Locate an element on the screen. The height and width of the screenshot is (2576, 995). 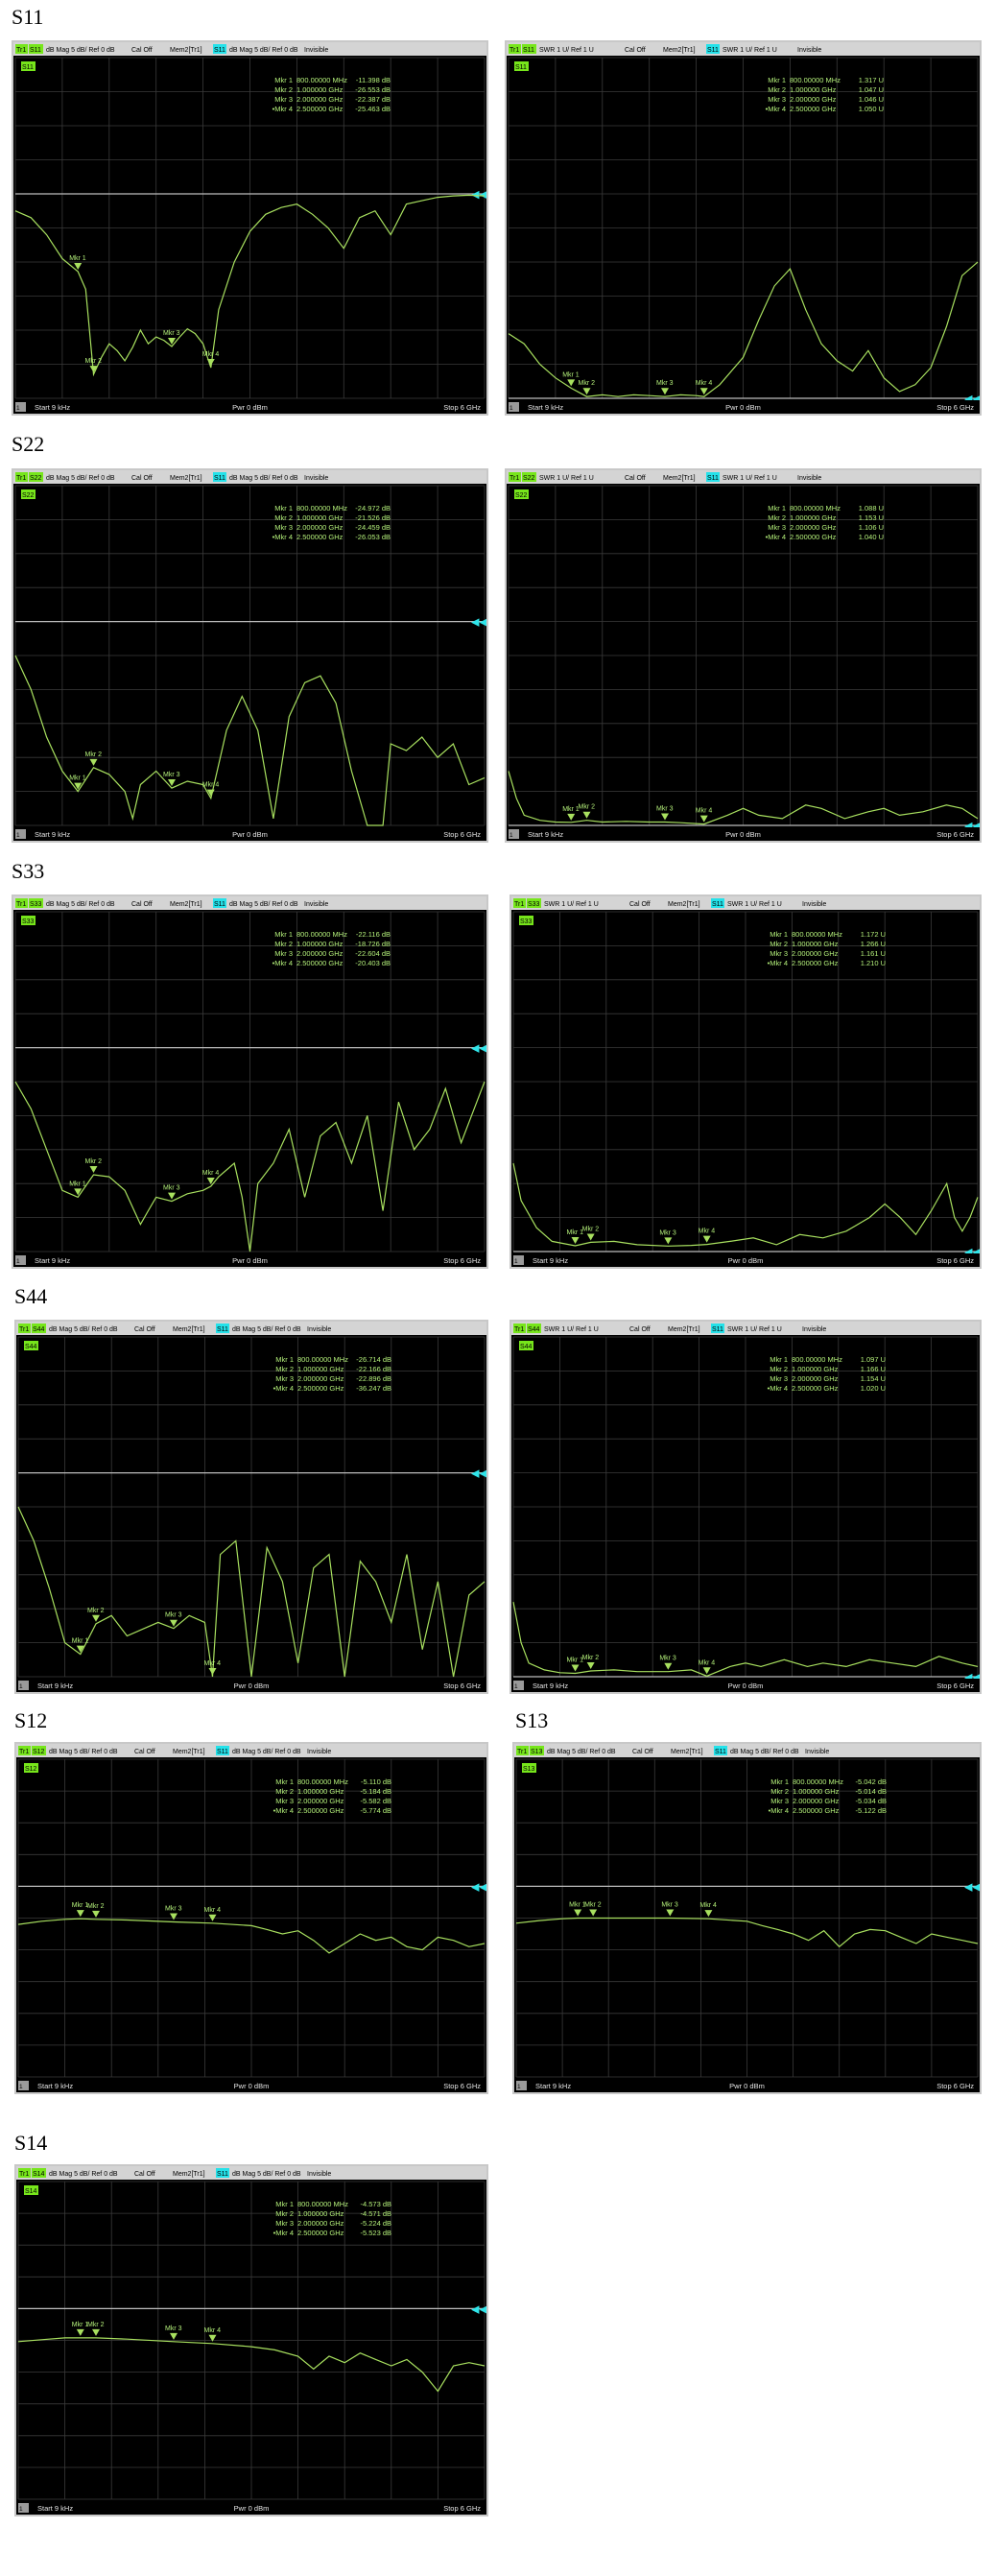
marker-table-value: 1.046 U is located at coordinates (871, 99).